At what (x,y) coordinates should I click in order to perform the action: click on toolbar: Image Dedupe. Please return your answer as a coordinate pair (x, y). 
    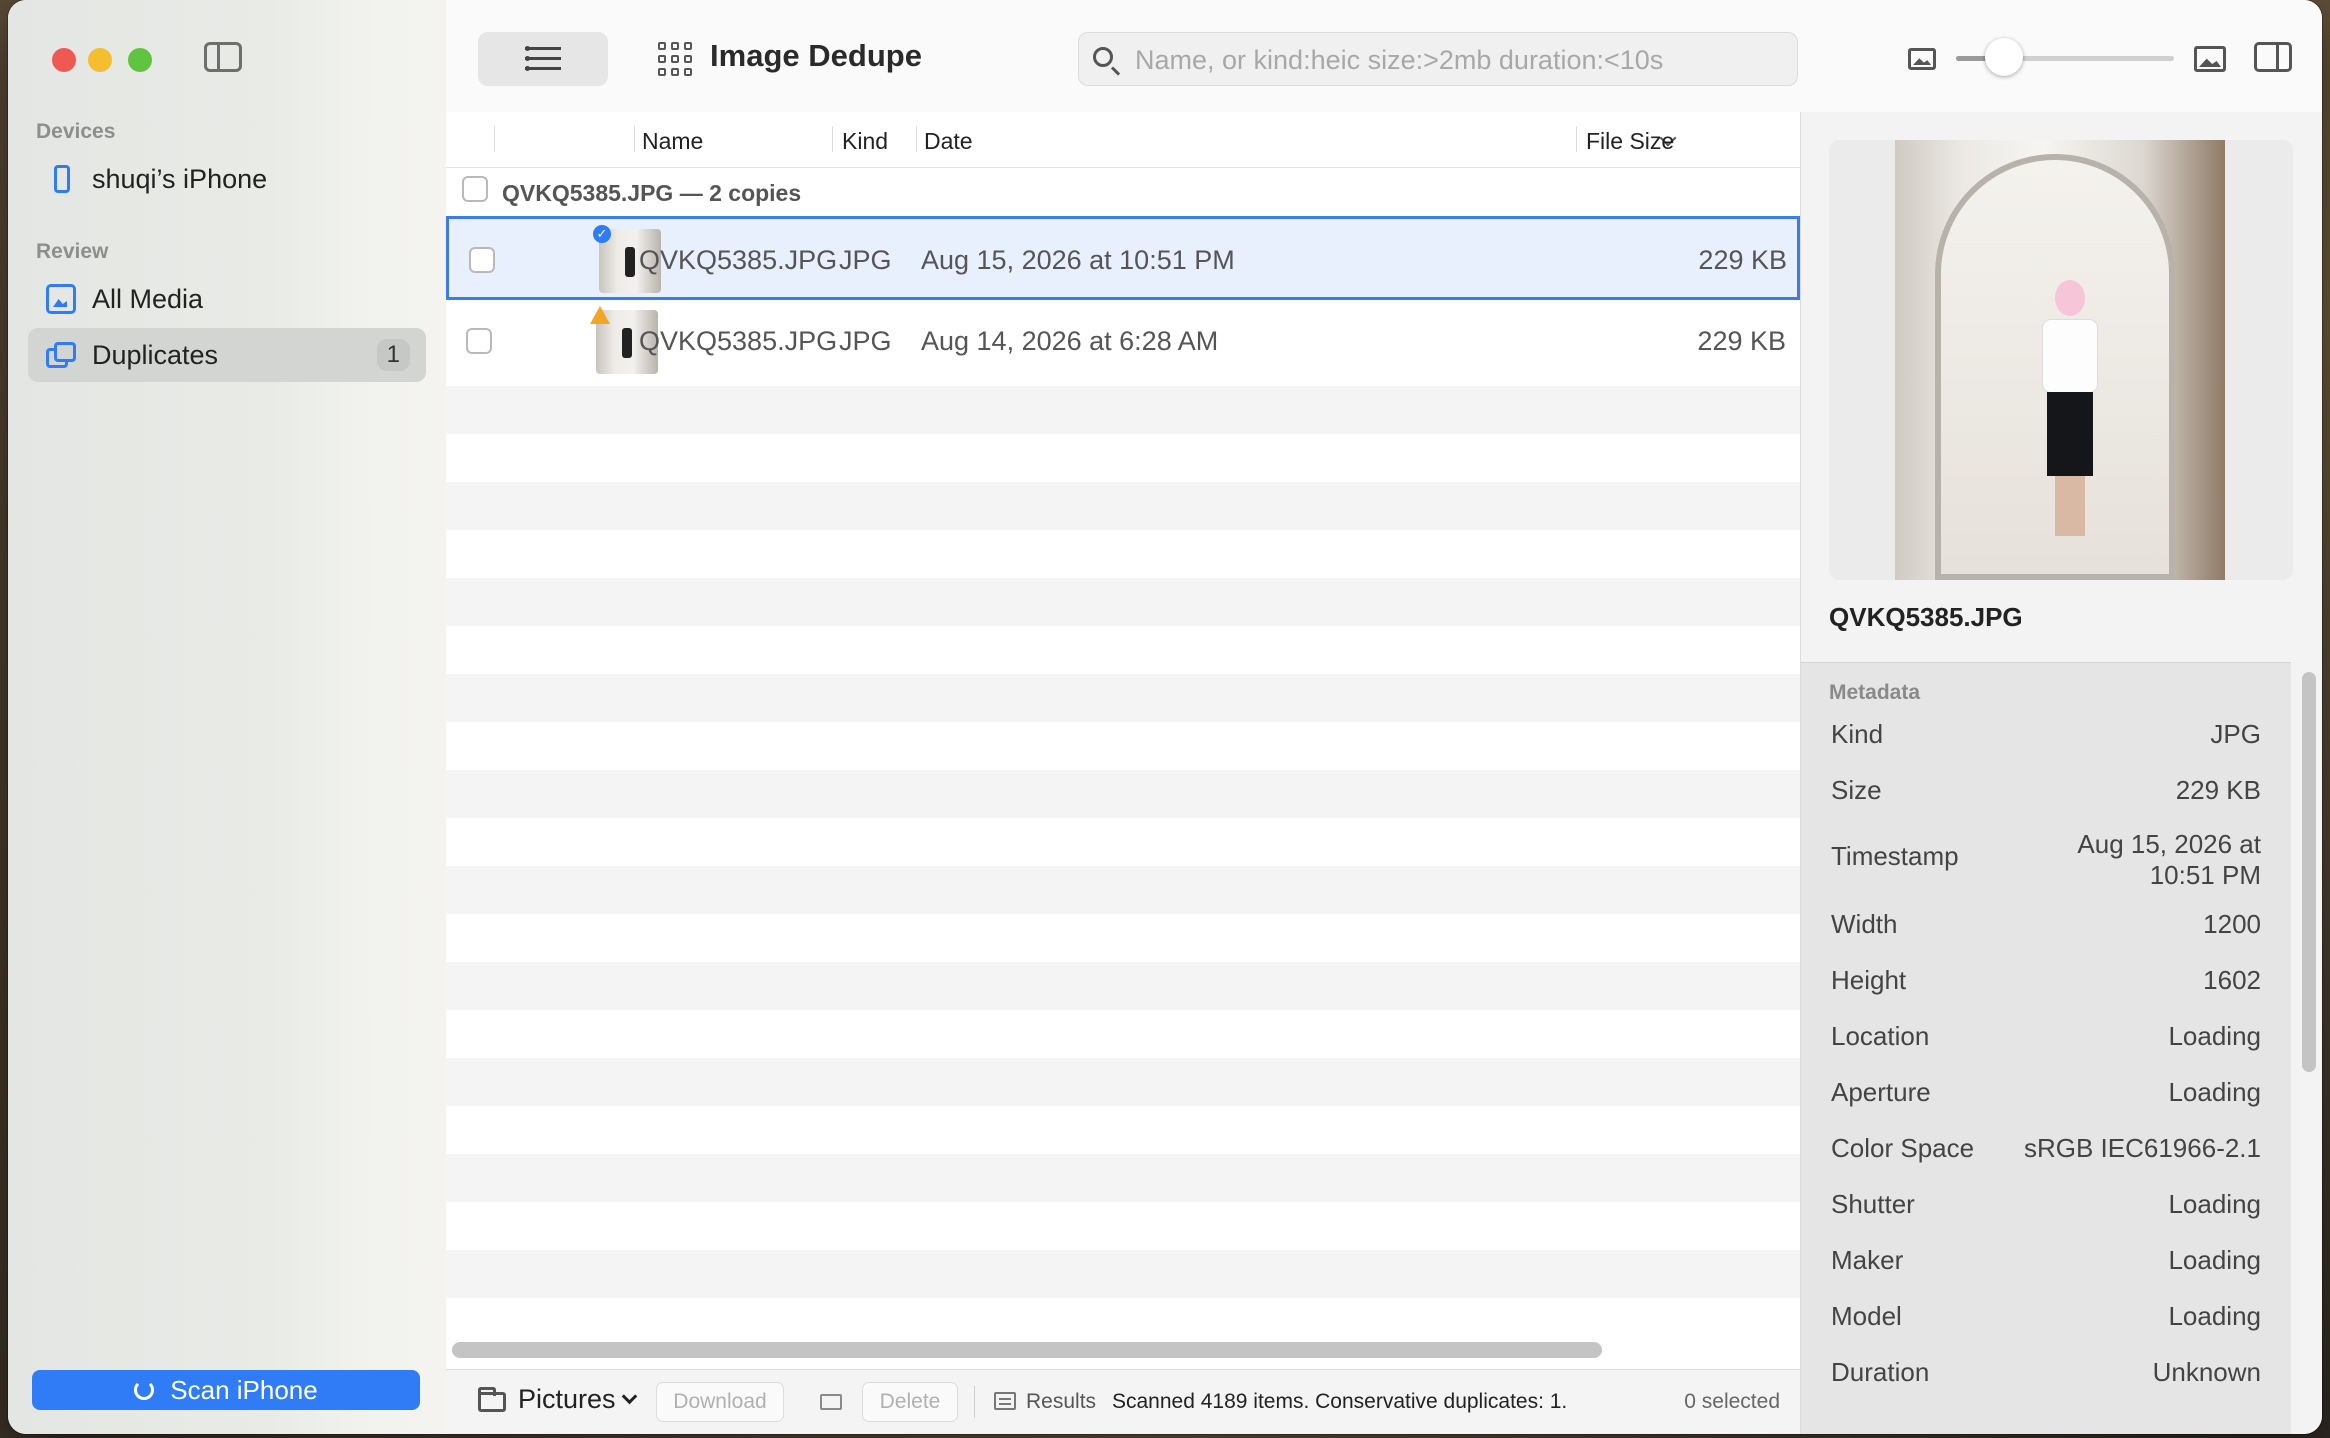
    Looking at the image, I should click on (1384, 56).